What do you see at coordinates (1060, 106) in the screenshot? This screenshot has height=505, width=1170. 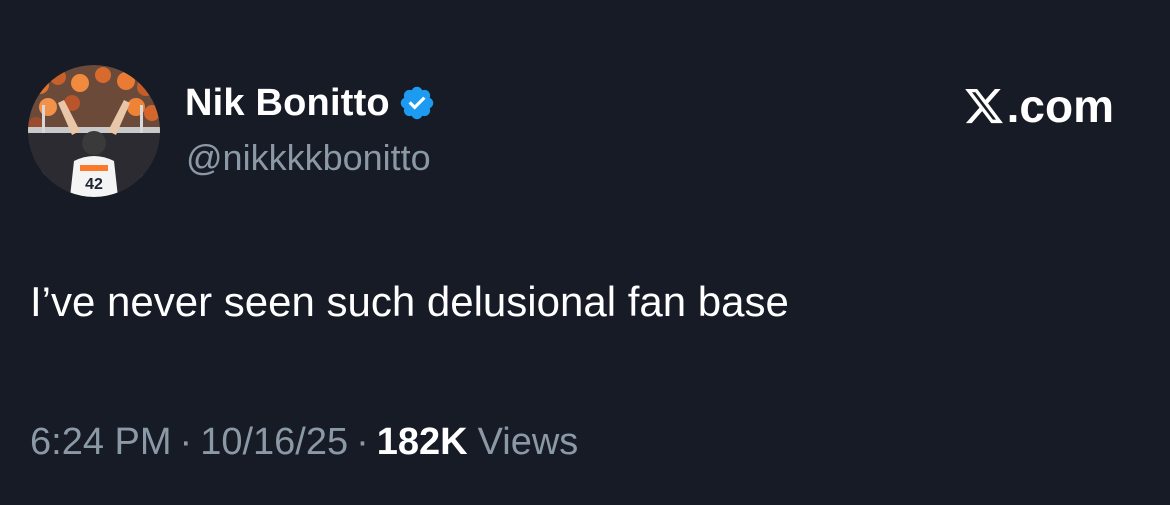 I see `brand-domain-text: .com` at bounding box center [1060, 106].